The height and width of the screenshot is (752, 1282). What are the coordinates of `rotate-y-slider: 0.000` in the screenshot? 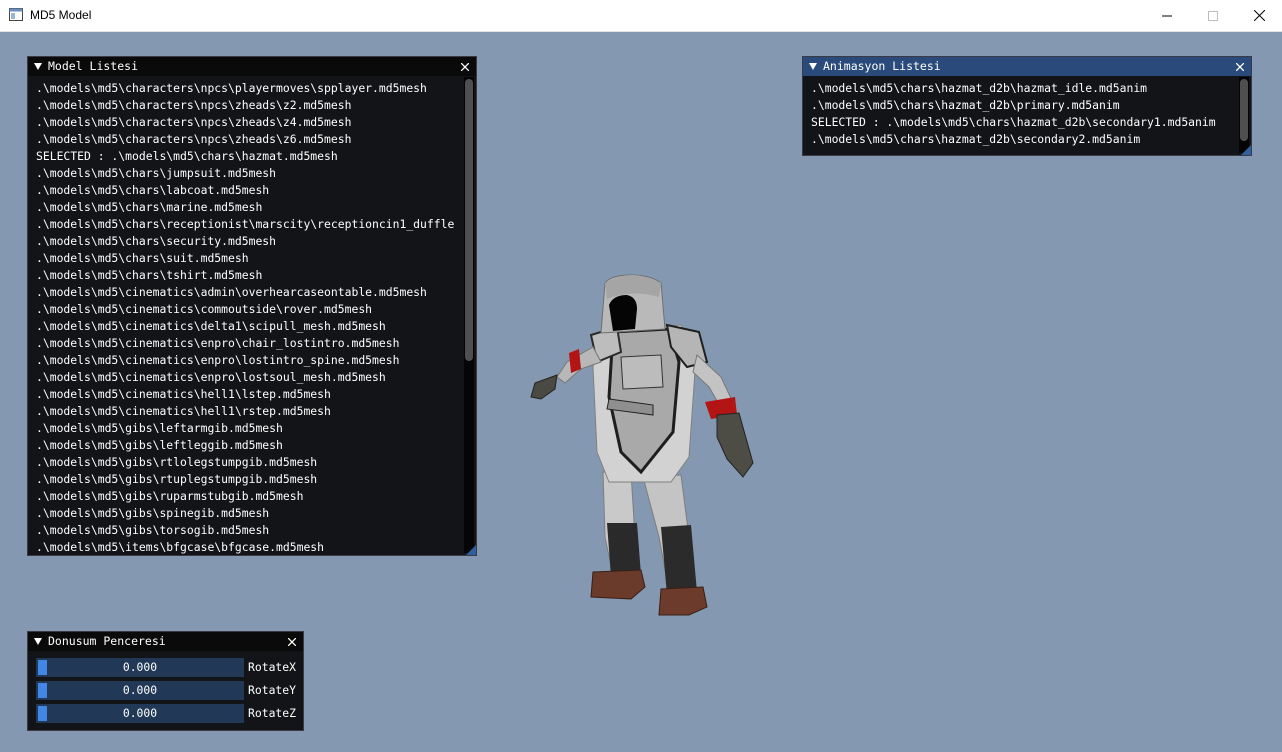 It's located at (140, 690).